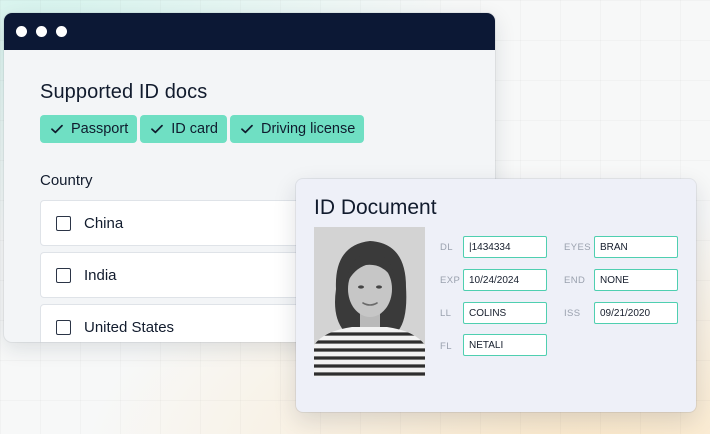 The image size is (710, 434). What do you see at coordinates (505, 247) in the screenshot?
I see `dl-input: |1434334` at bounding box center [505, 247].